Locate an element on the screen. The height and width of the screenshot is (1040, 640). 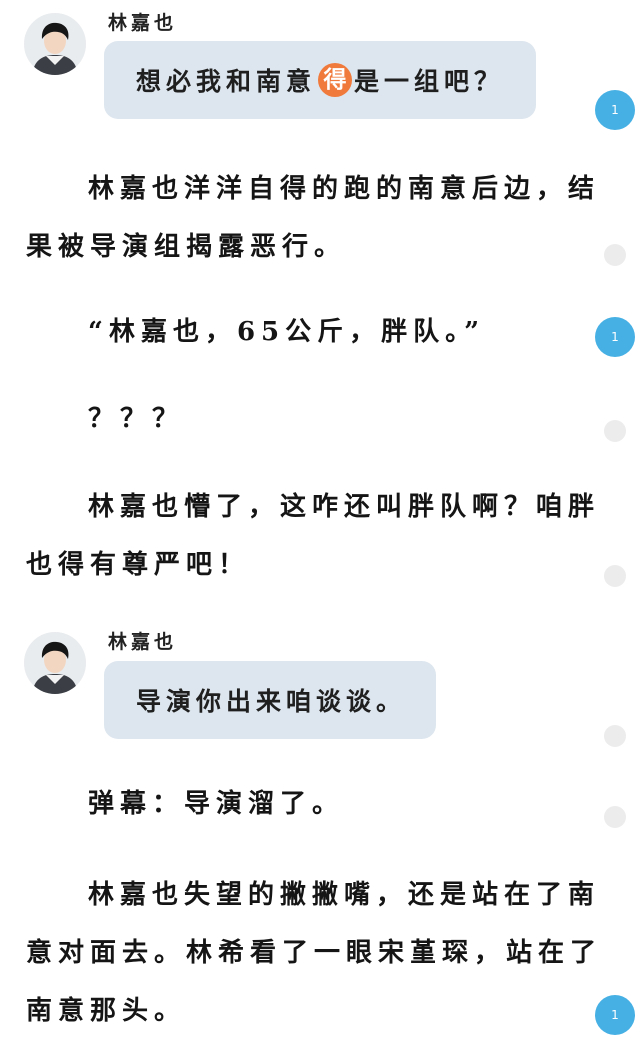
dialog-text-end: 是一组吧？ is located at coordinates (429, 81).